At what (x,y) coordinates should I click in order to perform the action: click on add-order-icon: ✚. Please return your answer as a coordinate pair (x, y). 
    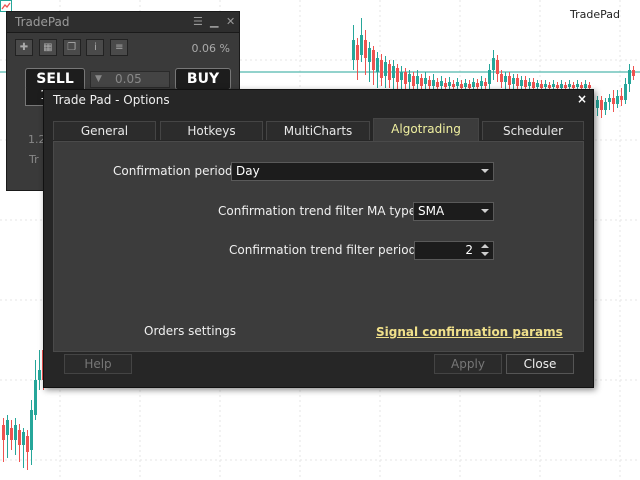
    Looking at the image, I should click on (24, 47).